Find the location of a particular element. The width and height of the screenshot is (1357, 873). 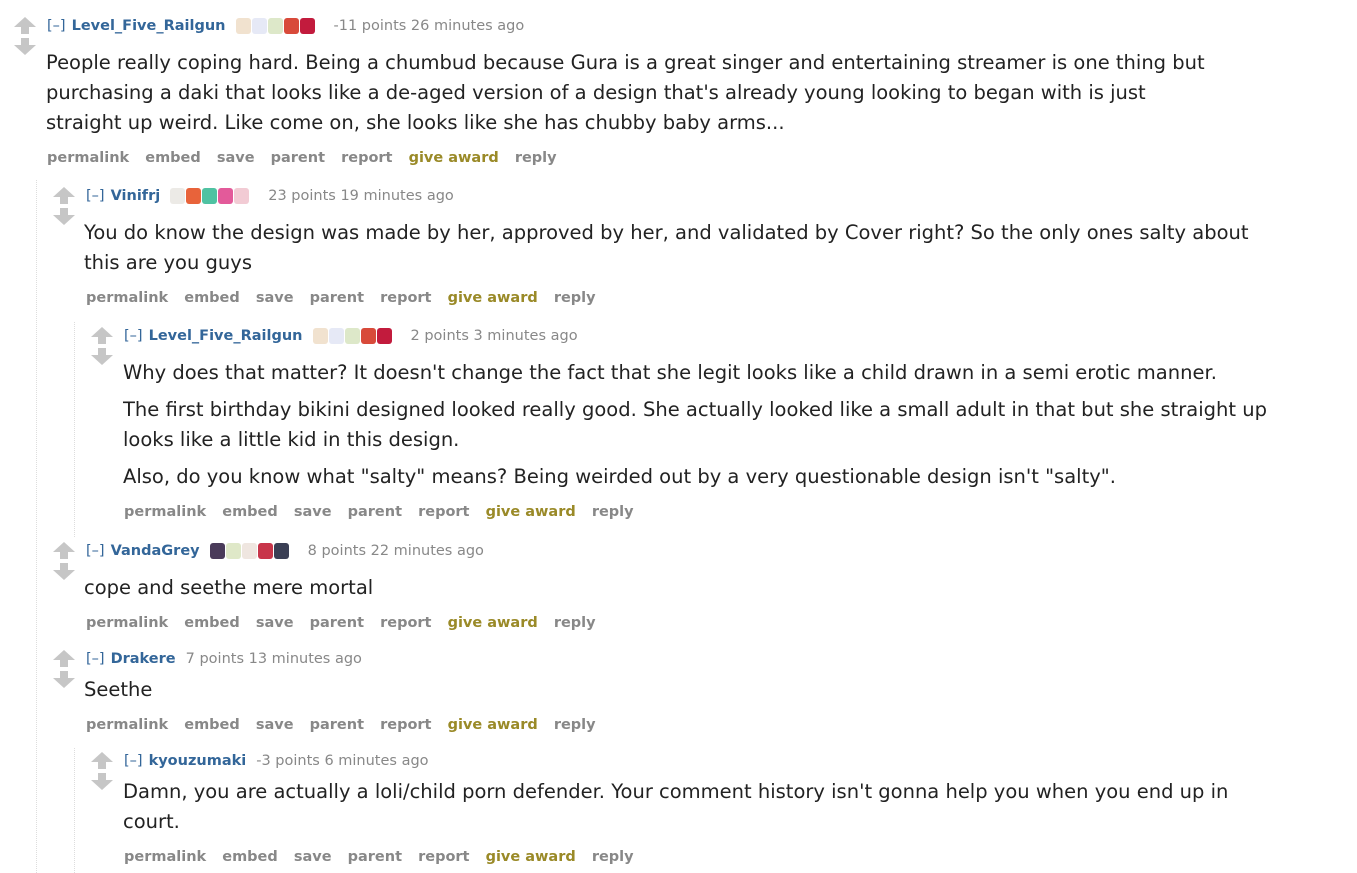

comment-tagline: [–] VandaGrey 8 points 22 minutes ago is located at coordinates (285, 551).